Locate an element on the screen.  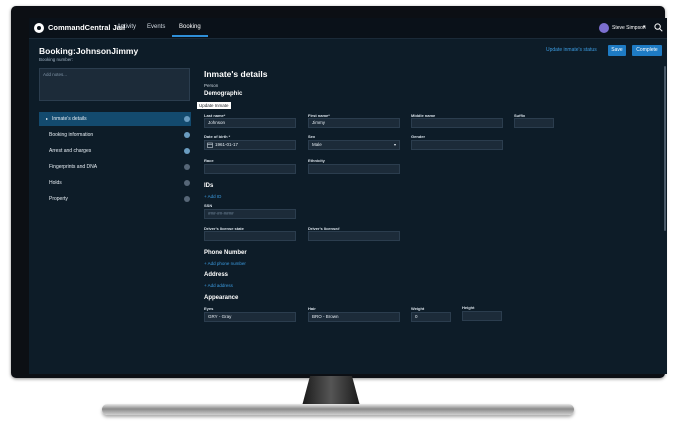
height-field is located at coordinates (482, 316).